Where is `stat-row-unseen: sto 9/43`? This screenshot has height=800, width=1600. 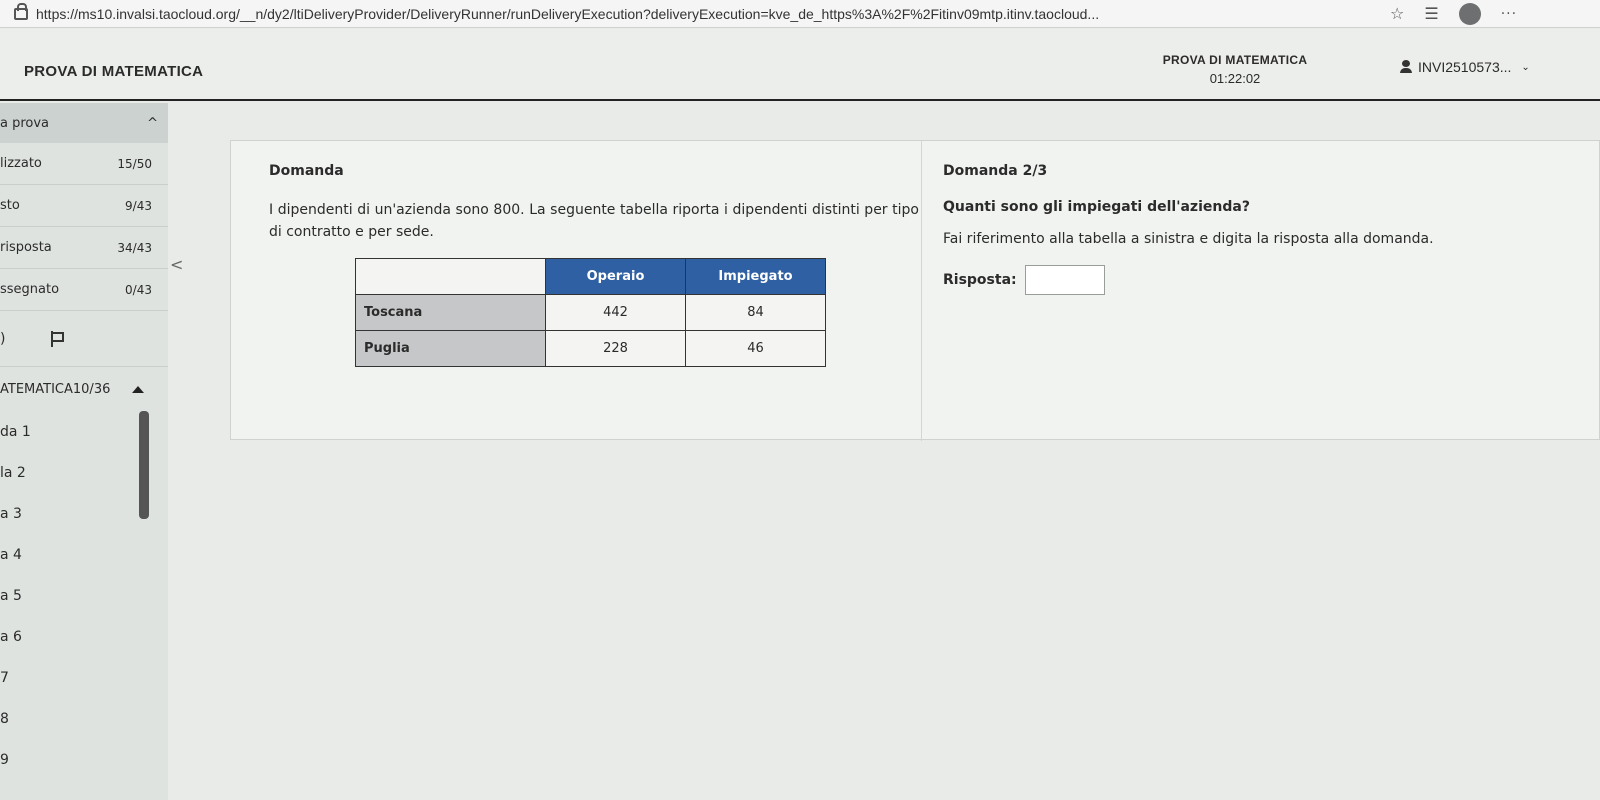
stat-row-unseen: sto 9/43 is located at coordinates (84, 206).